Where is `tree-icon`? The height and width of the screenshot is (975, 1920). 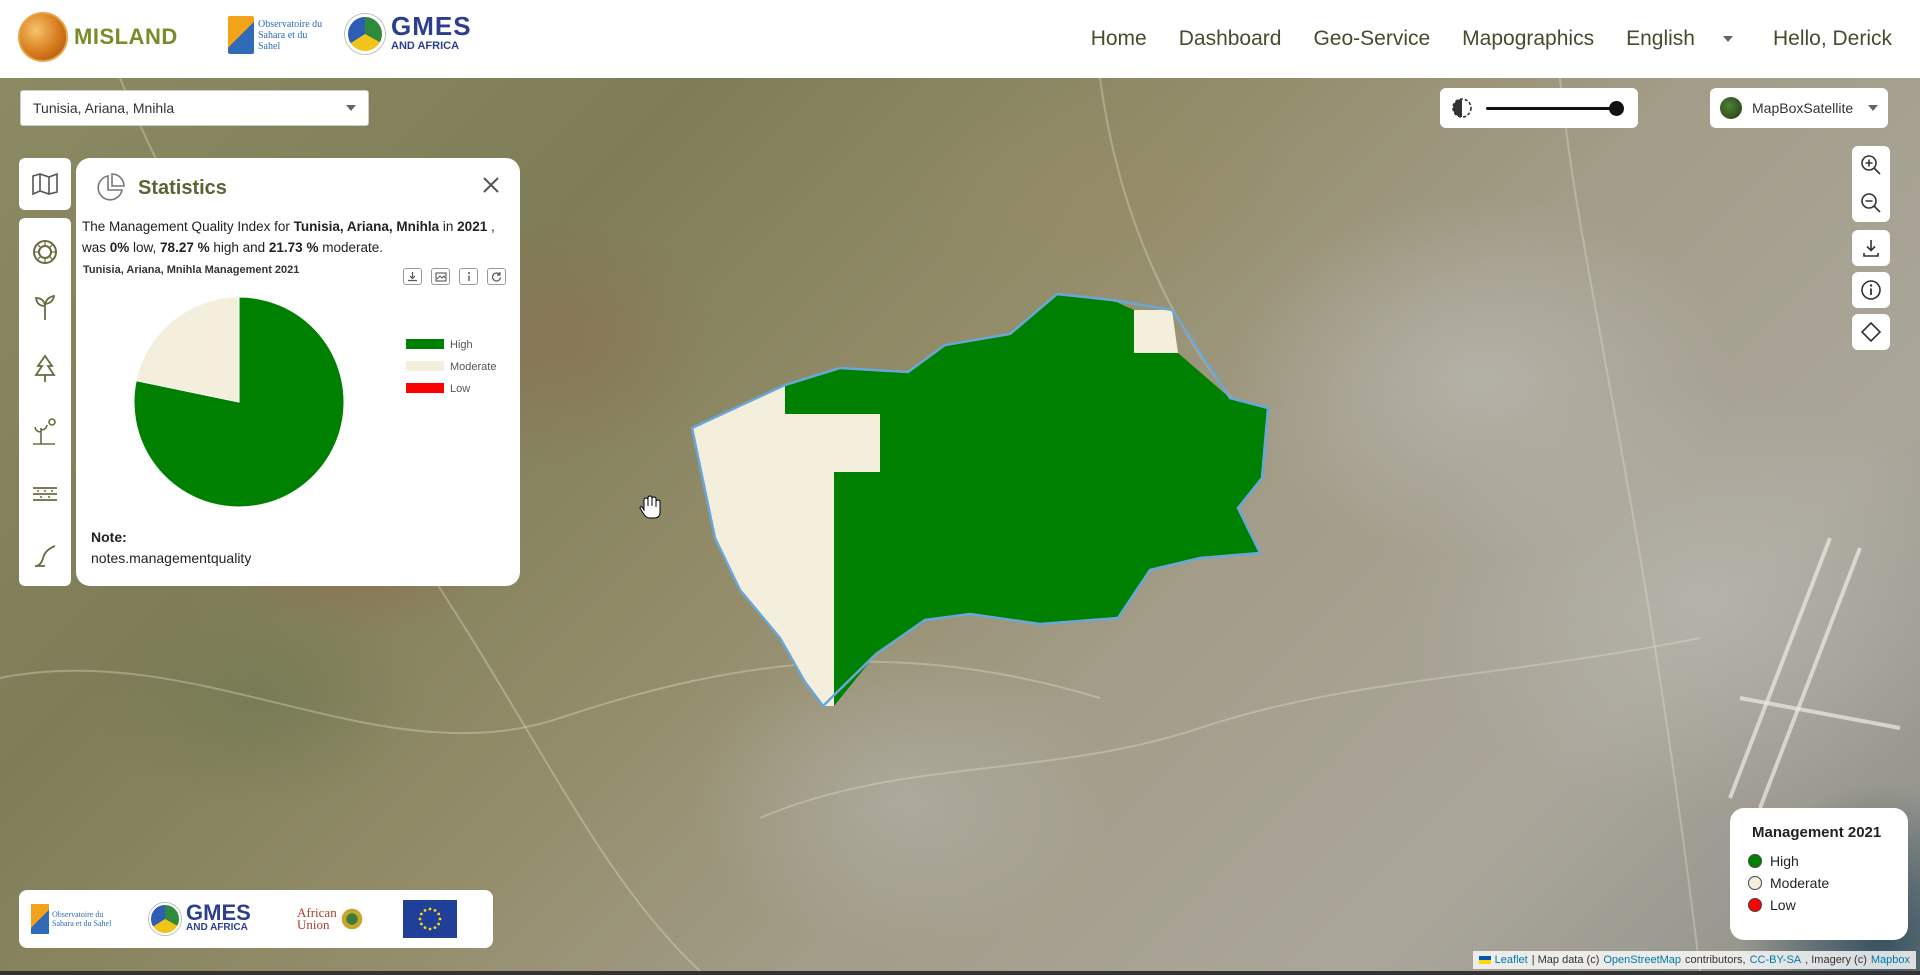 tree-icon is located at coordinates (45, 368).